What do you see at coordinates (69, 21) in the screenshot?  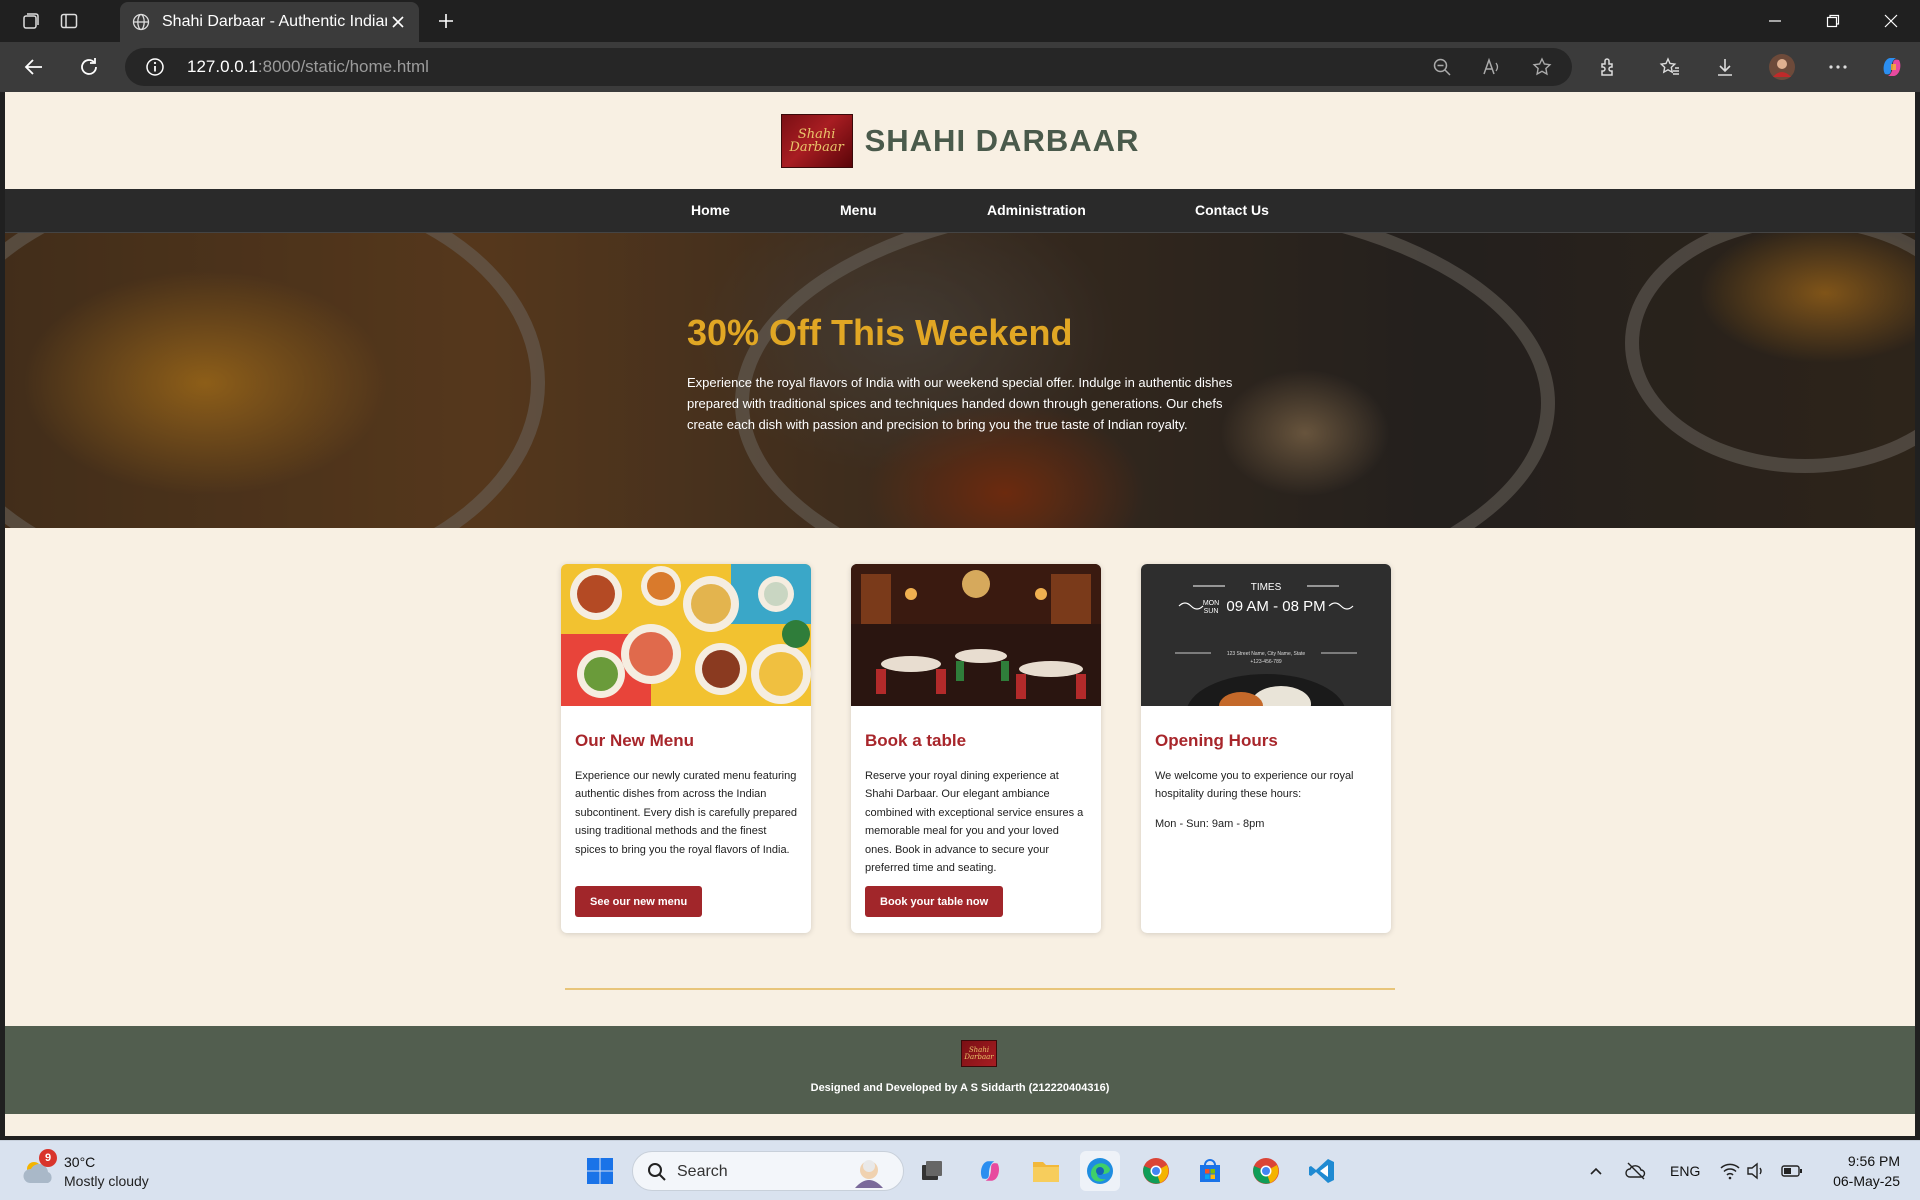 I see `tab-actions-icon` at bounding box center [69, 21].